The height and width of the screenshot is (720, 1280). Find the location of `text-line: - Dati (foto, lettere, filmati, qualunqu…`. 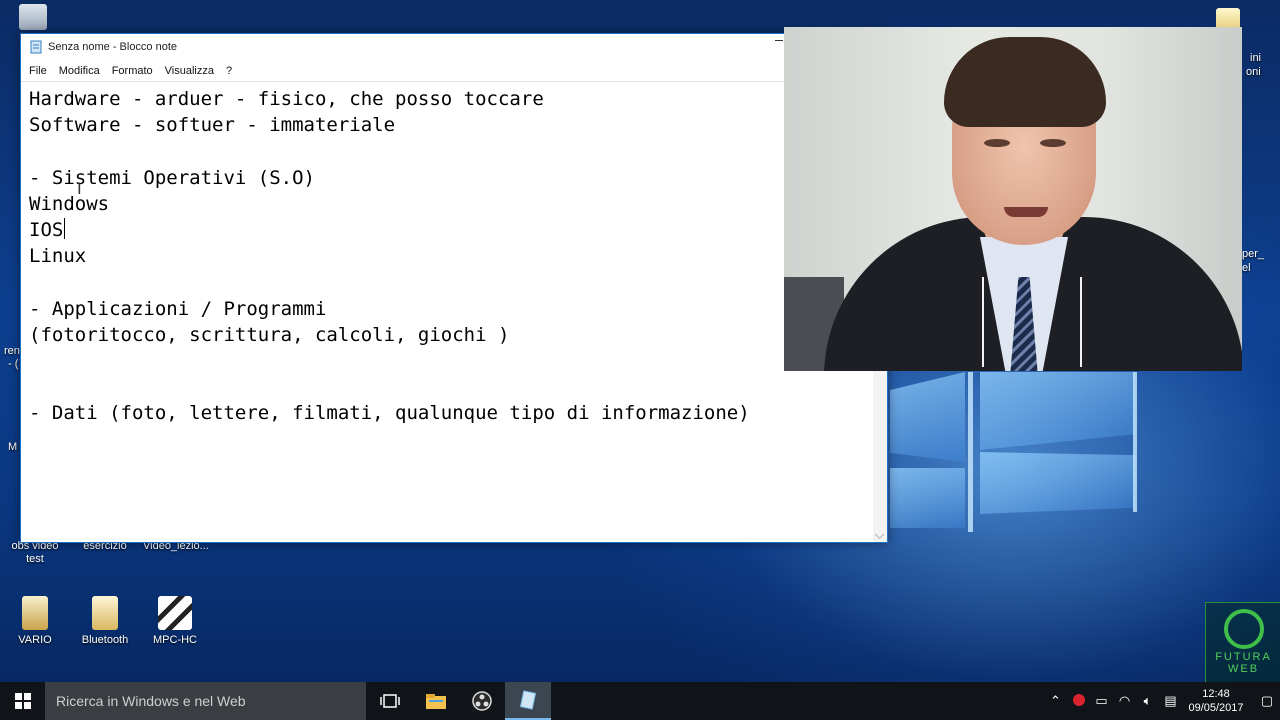

text-line: - Dati (foto, lettere, filmati, qualunqu… is located at coordinates (389, 413).